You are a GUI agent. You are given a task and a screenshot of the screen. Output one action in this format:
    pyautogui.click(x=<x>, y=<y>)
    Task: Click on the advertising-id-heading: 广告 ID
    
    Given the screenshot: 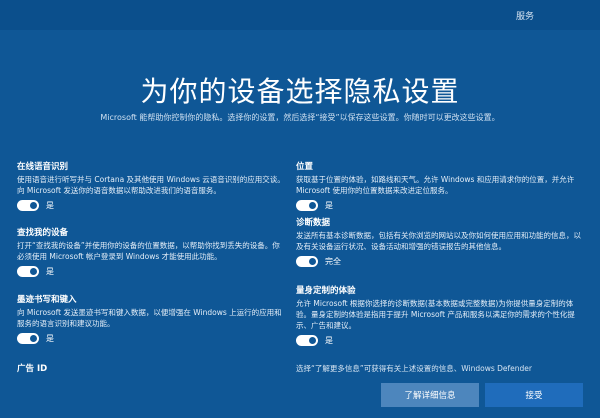 What is the action you would take?
    pyautogui.click(x=32, y=369)
    